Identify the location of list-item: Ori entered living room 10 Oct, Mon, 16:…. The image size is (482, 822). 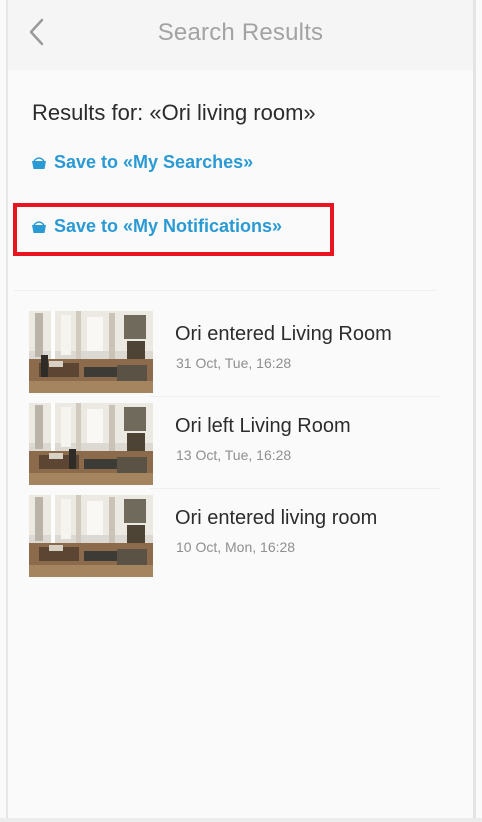
(230, 535).